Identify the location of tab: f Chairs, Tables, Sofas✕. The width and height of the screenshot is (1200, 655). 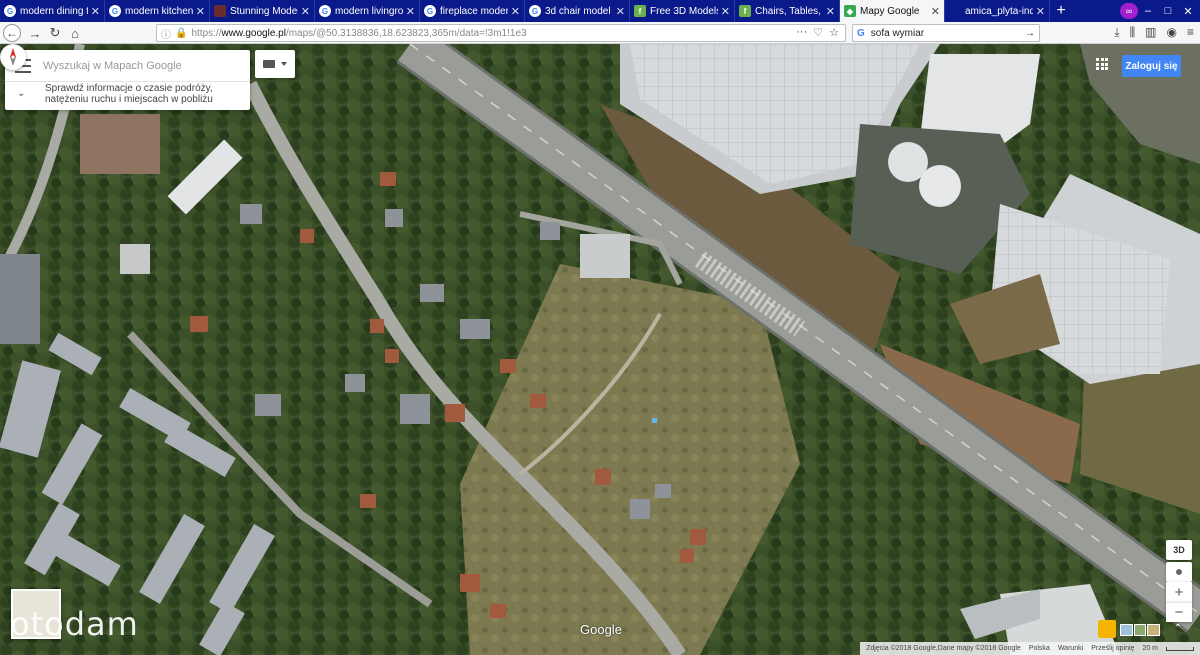
(787, 11).